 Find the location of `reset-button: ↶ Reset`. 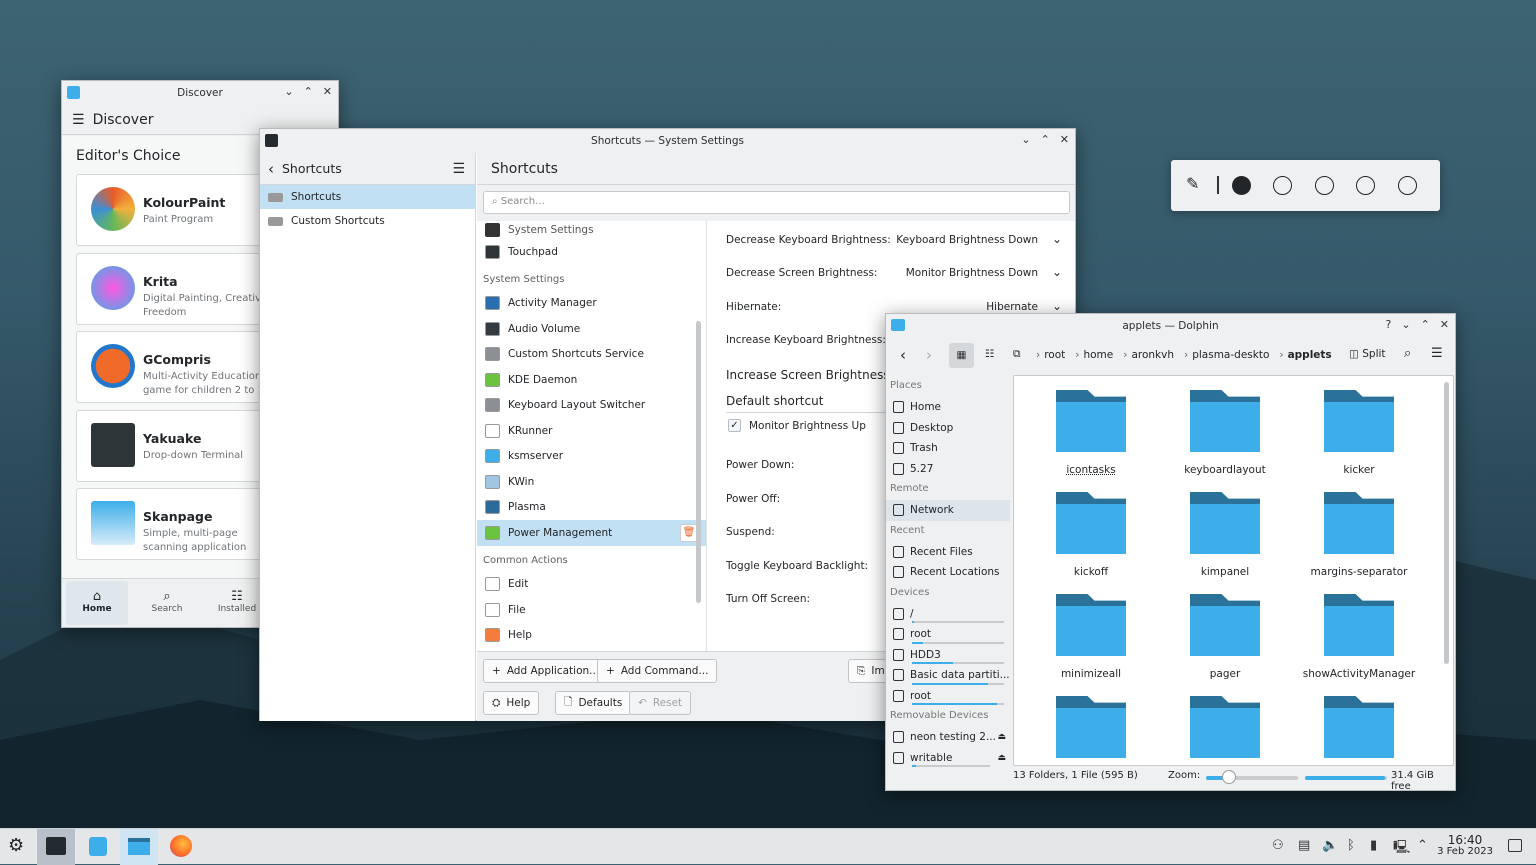

reset-button: ↶ Reset is located at coordinates (660, 703).